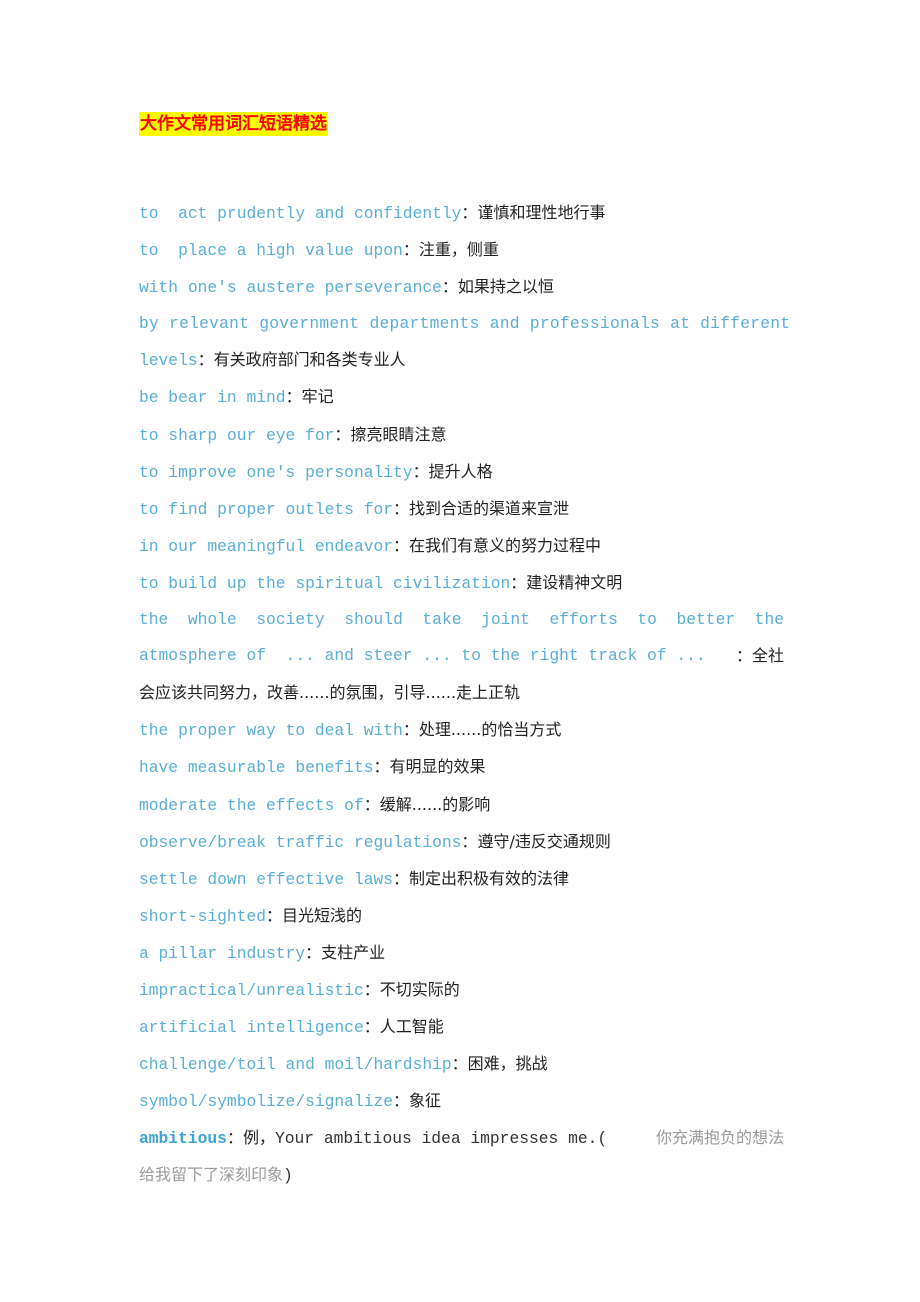 This screenshot has height=1302, width=920. I want to click on english-phrase: the proper way to deal with, so click(271, 731).